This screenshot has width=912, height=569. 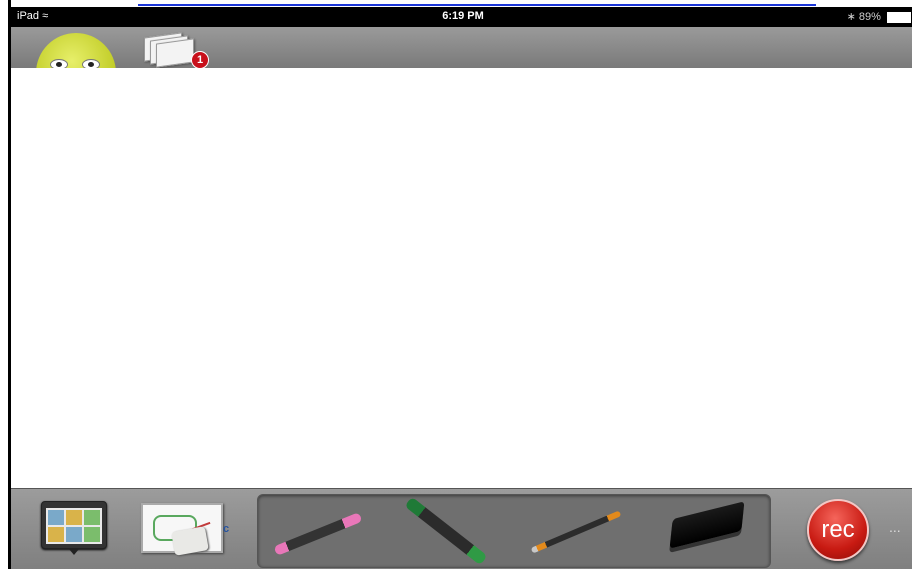 I want to click on pencil-icon, so click(x=576, y=532).